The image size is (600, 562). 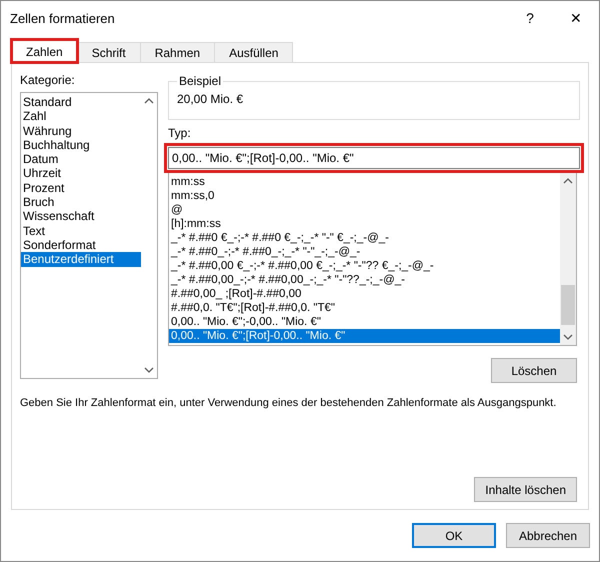 What do you see at coordinates (81, 216) in the screenshot?
I see `category-item: Wissenschaft` at bounding box center [81, 216].